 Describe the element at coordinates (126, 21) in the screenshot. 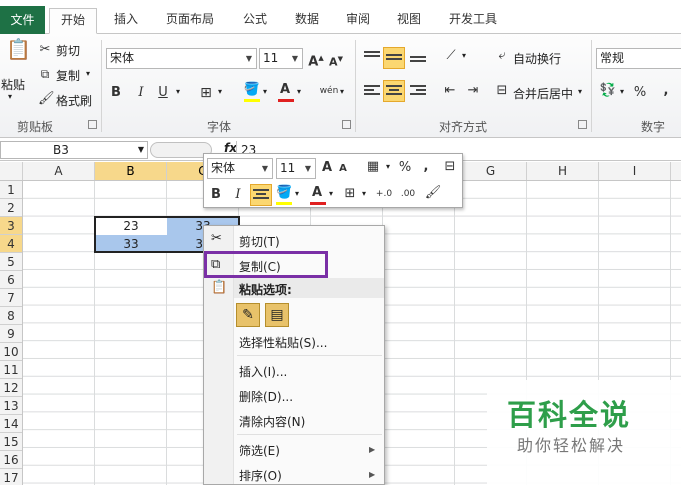

I see `tab-insert: 插入` at that location.